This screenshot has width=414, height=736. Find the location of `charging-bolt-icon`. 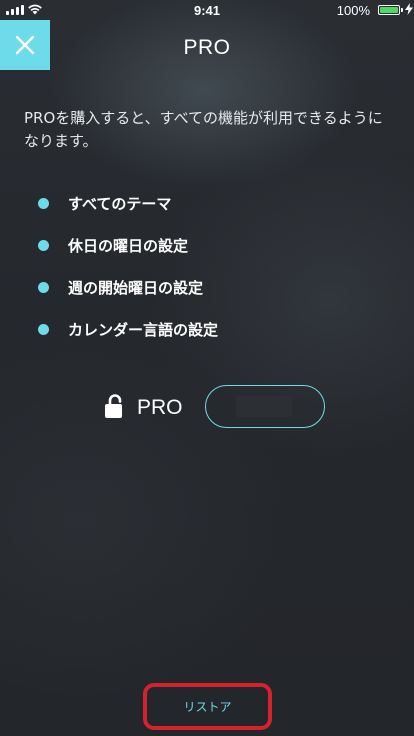

charging-bolt-icon is located at coordinates (409, 9).